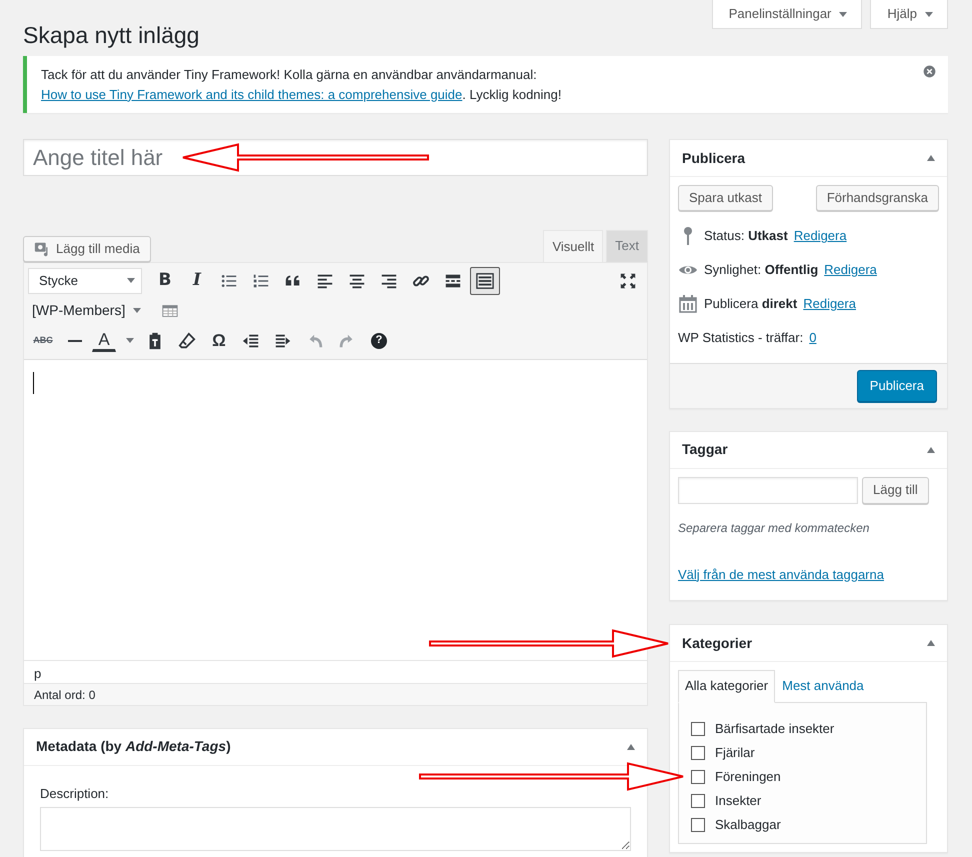  I want to click on popular-tags-link: Välj från de mest använda taggarna, so click(781, 574).